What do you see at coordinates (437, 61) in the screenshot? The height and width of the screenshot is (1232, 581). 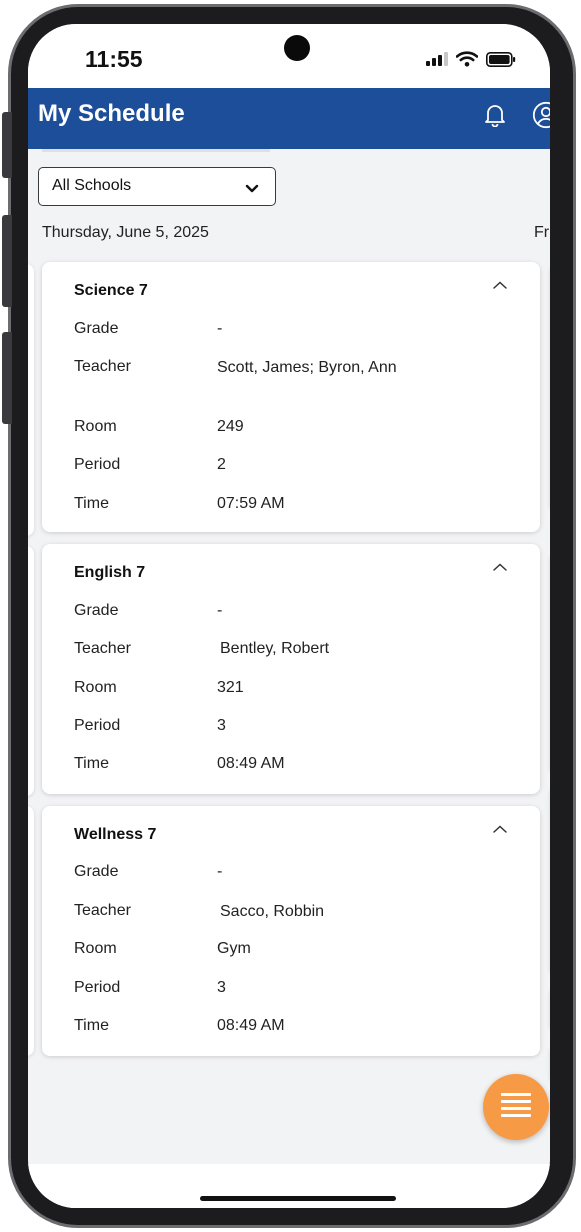 I see `signal-icon` at bounding box center [437, 61].